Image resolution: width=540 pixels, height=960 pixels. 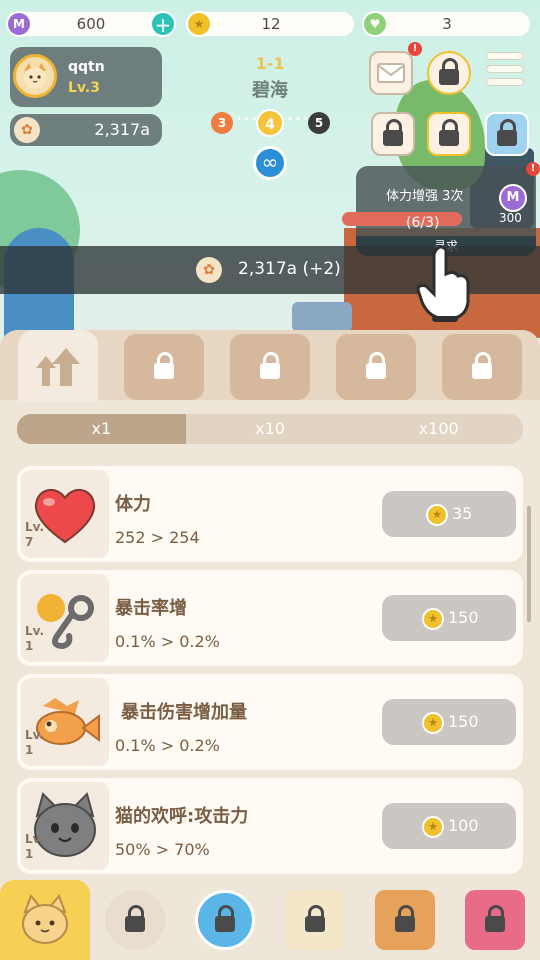 What do you see at coordinates (270, 90) in the screenshot?
I see `stage-name: 碧海` at bounding box center [270, 90].